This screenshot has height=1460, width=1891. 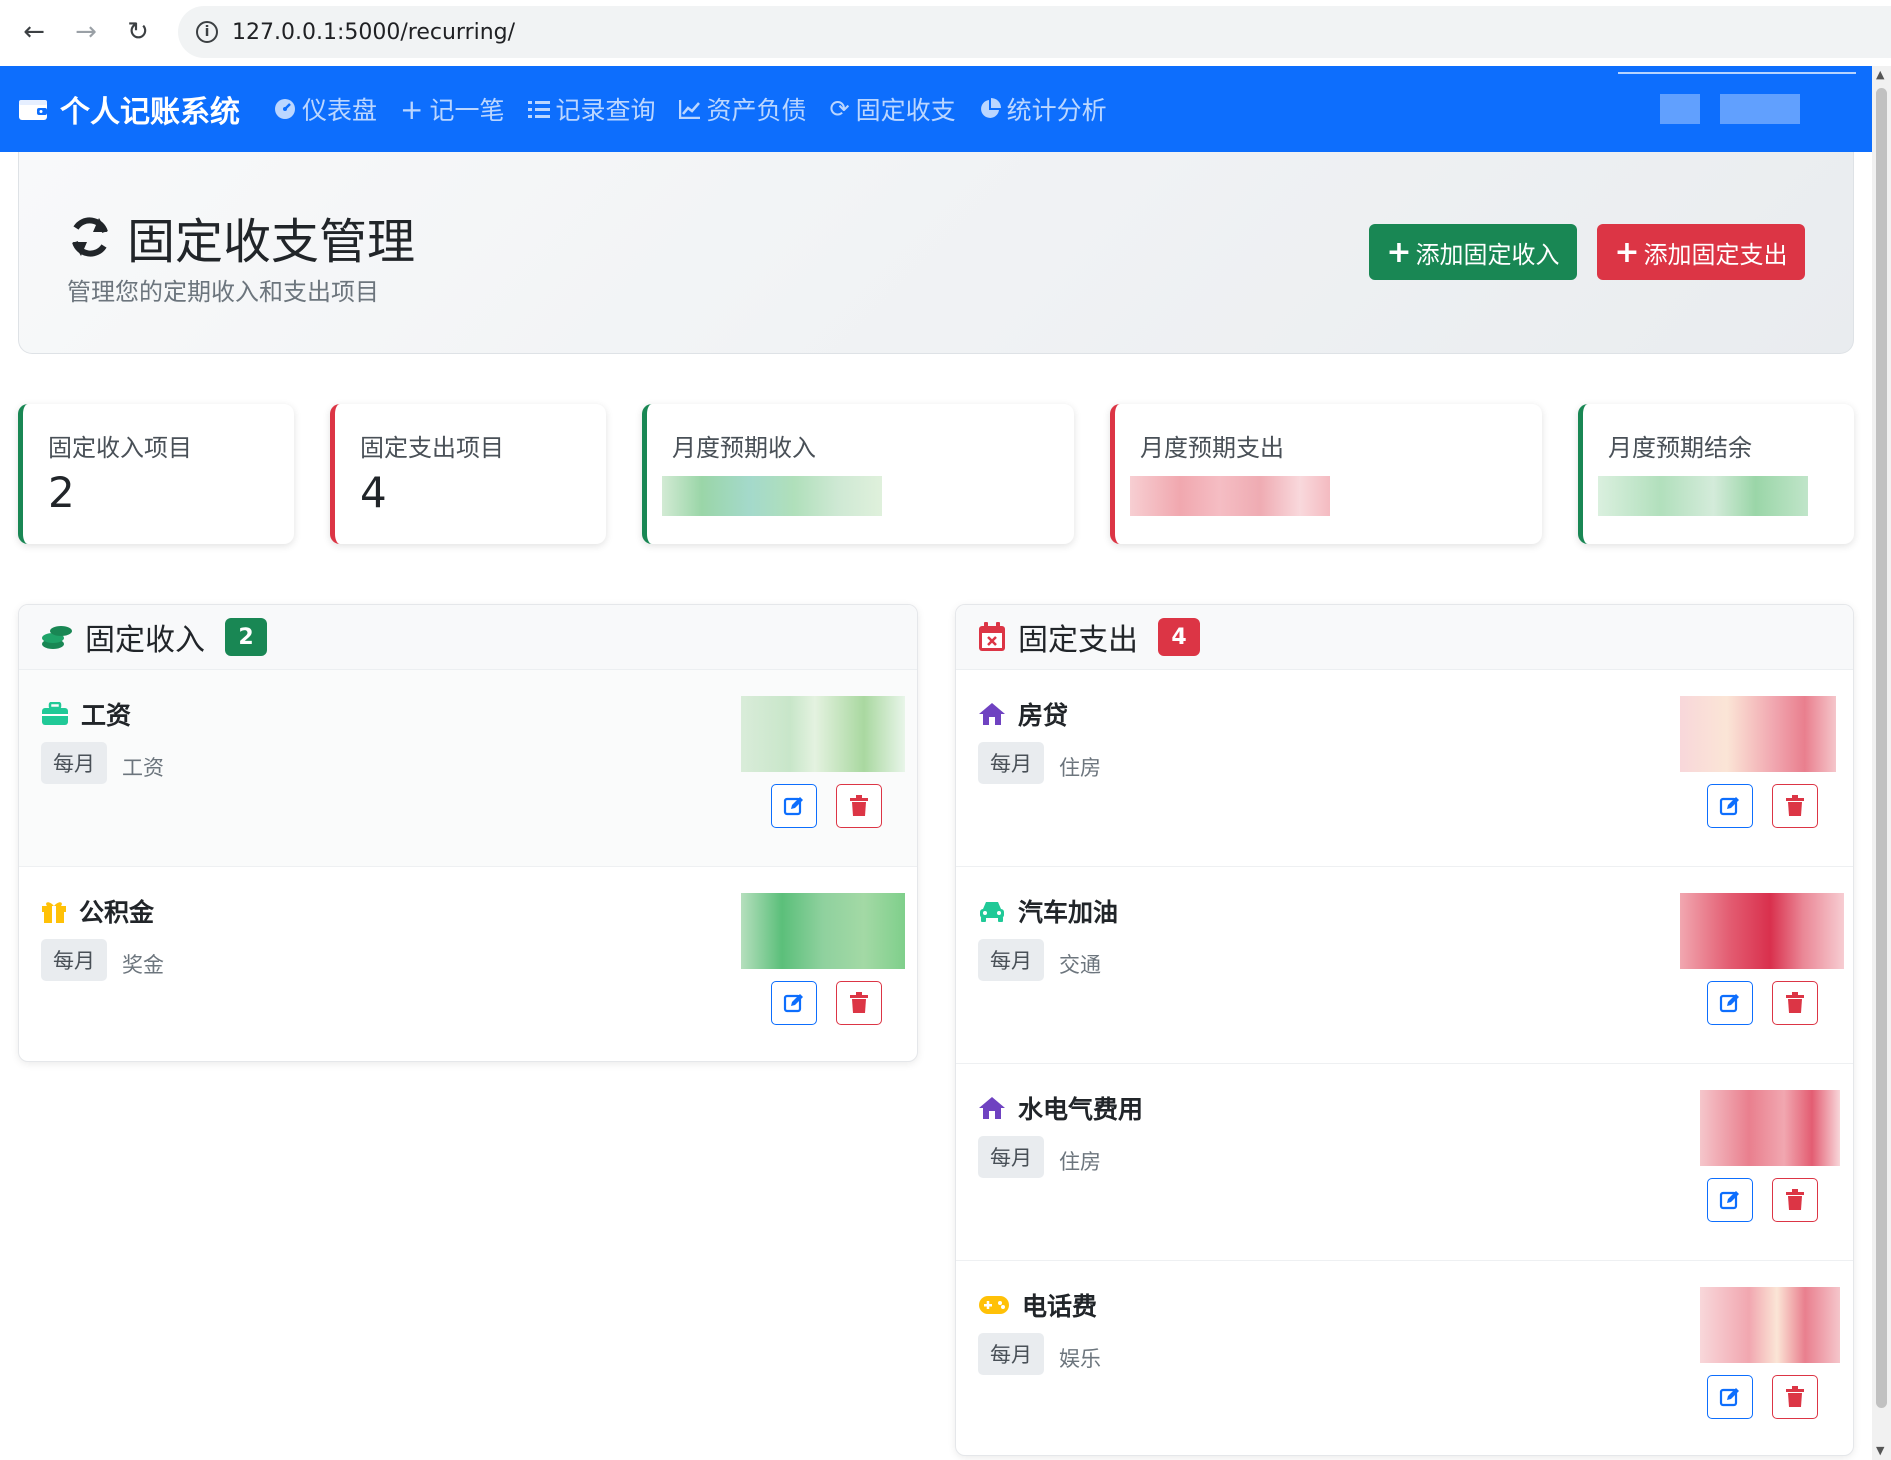 What do you see at coordinates (1023, 714) in the screenshot?
I see `item-name: 房贷` at bounding box center [1023, 714].